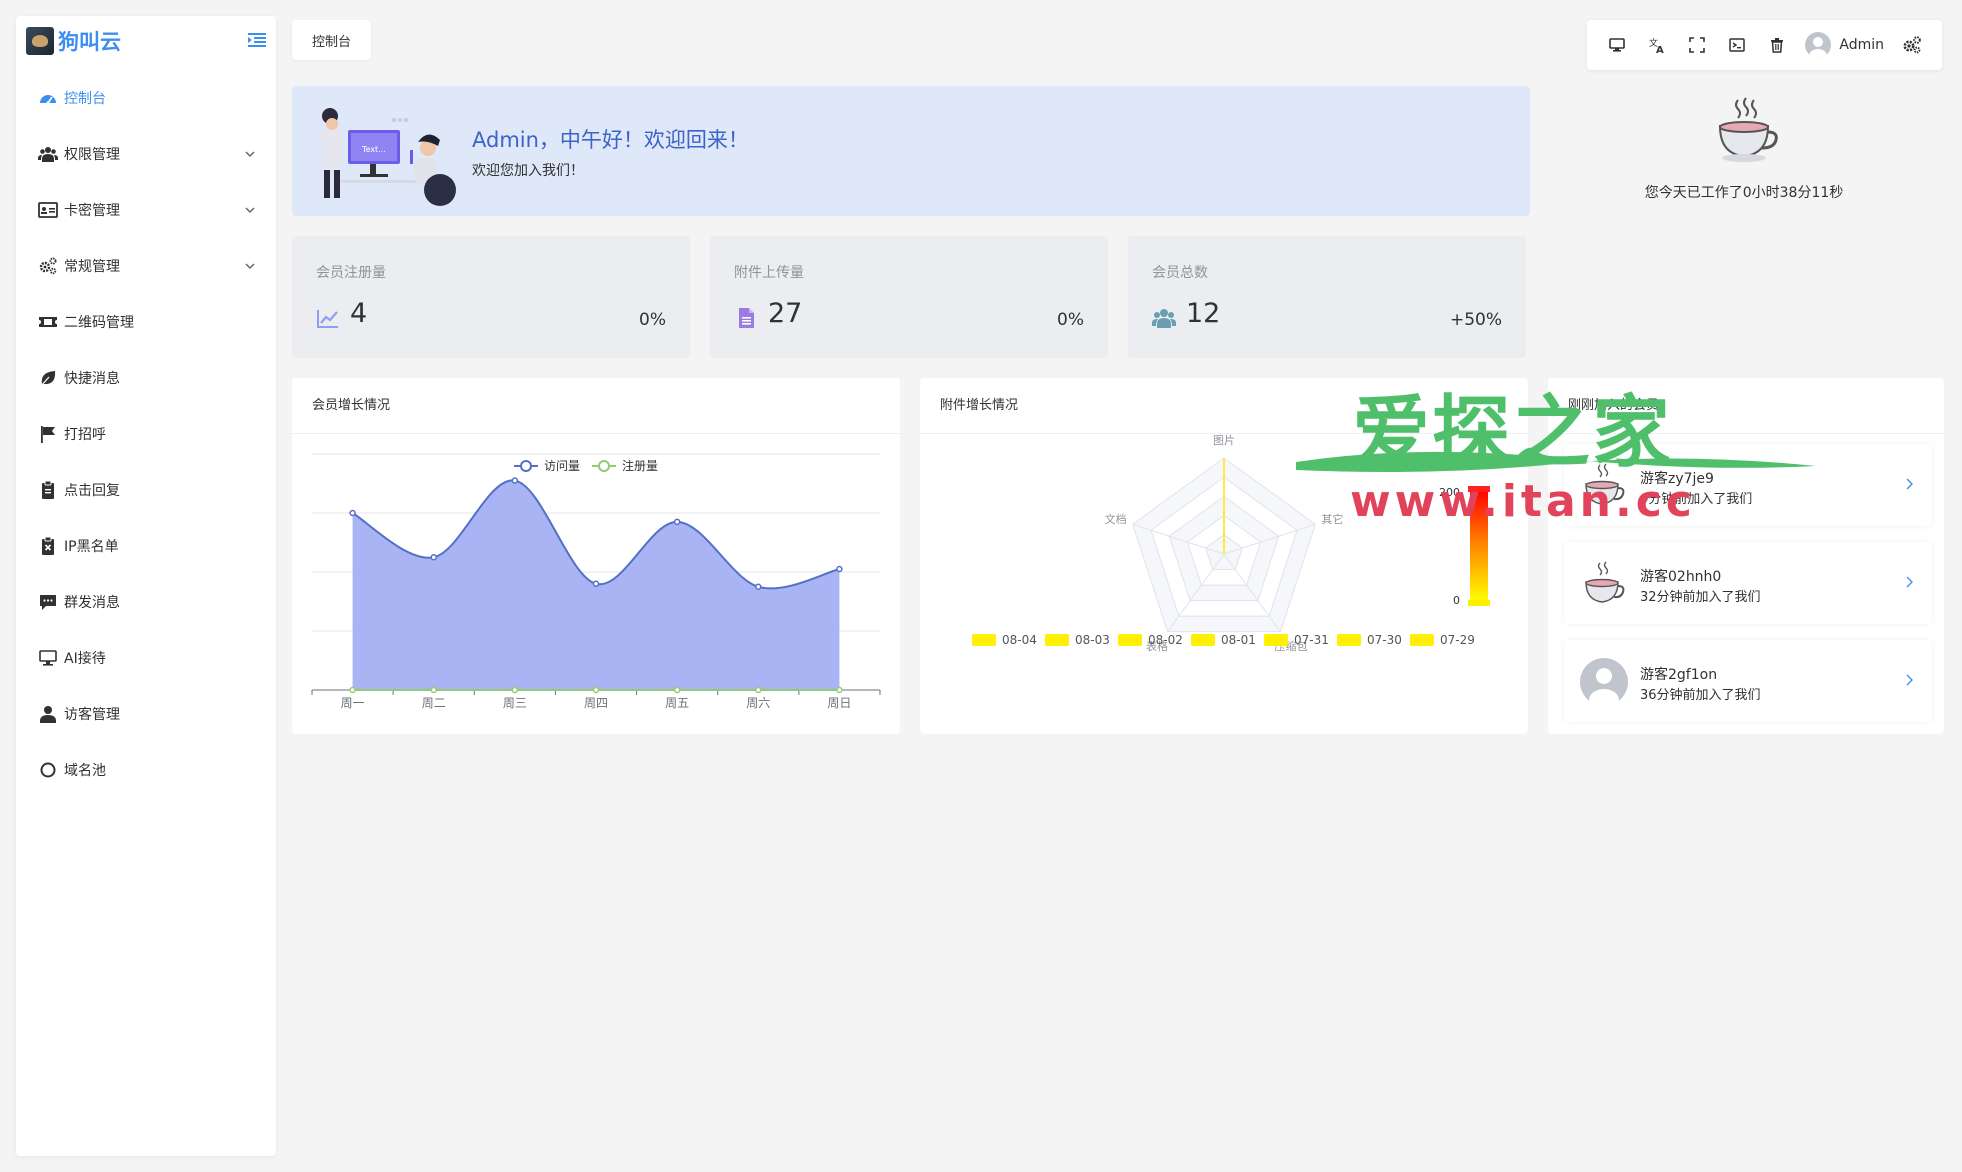  Describe the element at coordinates (1748, 583) in the screenshot. I see `member-item: 游客02hnh0 32分钟前加入了我们` at that location.